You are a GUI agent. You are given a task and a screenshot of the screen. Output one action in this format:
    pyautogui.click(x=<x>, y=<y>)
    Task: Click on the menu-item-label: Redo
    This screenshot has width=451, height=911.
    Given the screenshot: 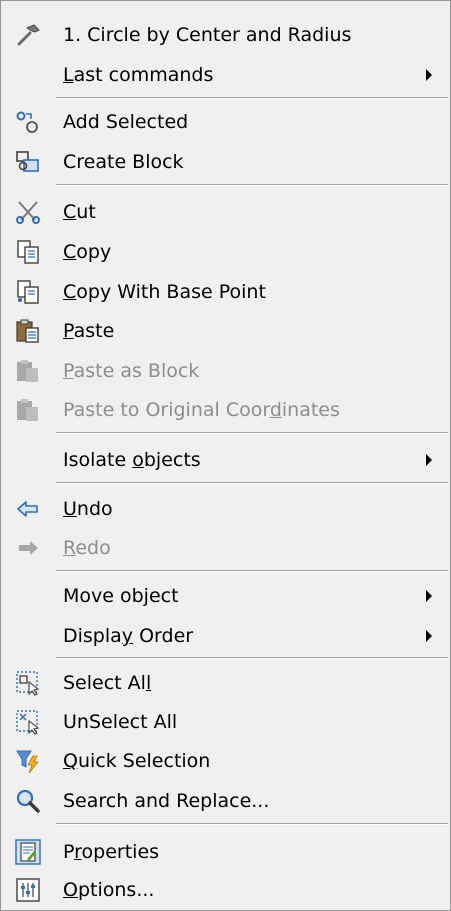 What is the action you would take?
    pyautogui.click(x=87, y=548)
    